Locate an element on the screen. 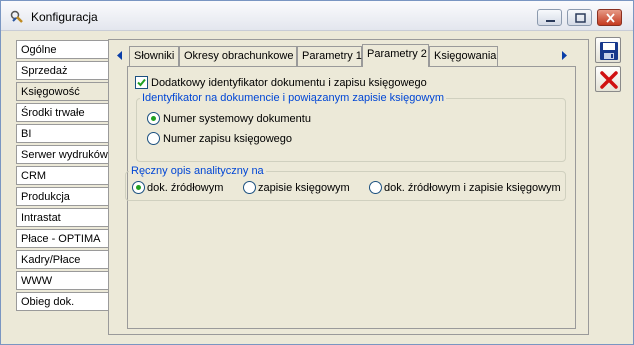 The height and width of the screenshot is (345, 634). nav-item-label: Obieg dok. is located at coordinates (48, 302).